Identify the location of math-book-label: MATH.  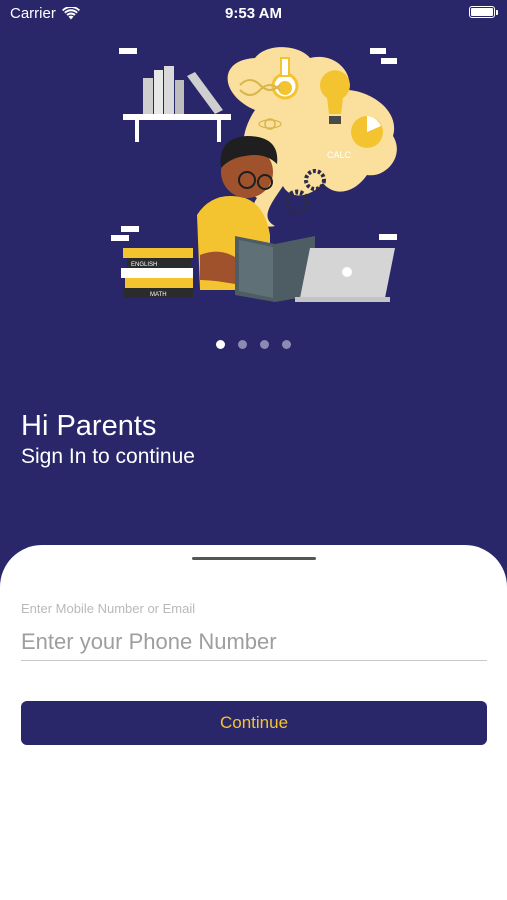
(158, 295).